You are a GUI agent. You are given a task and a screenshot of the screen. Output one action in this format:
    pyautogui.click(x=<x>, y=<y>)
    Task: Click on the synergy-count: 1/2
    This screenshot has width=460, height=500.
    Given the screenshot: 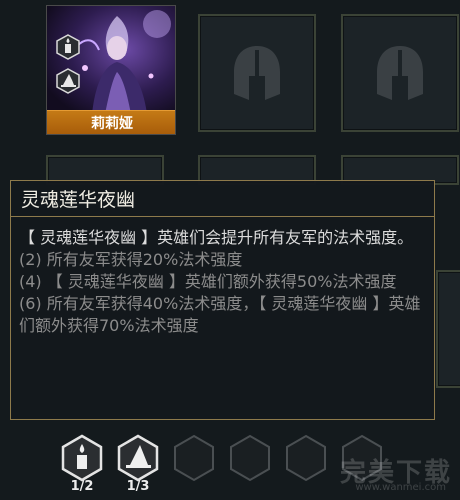 What is the action you would take?
    pyautogui.click(x=82, y=486)
    